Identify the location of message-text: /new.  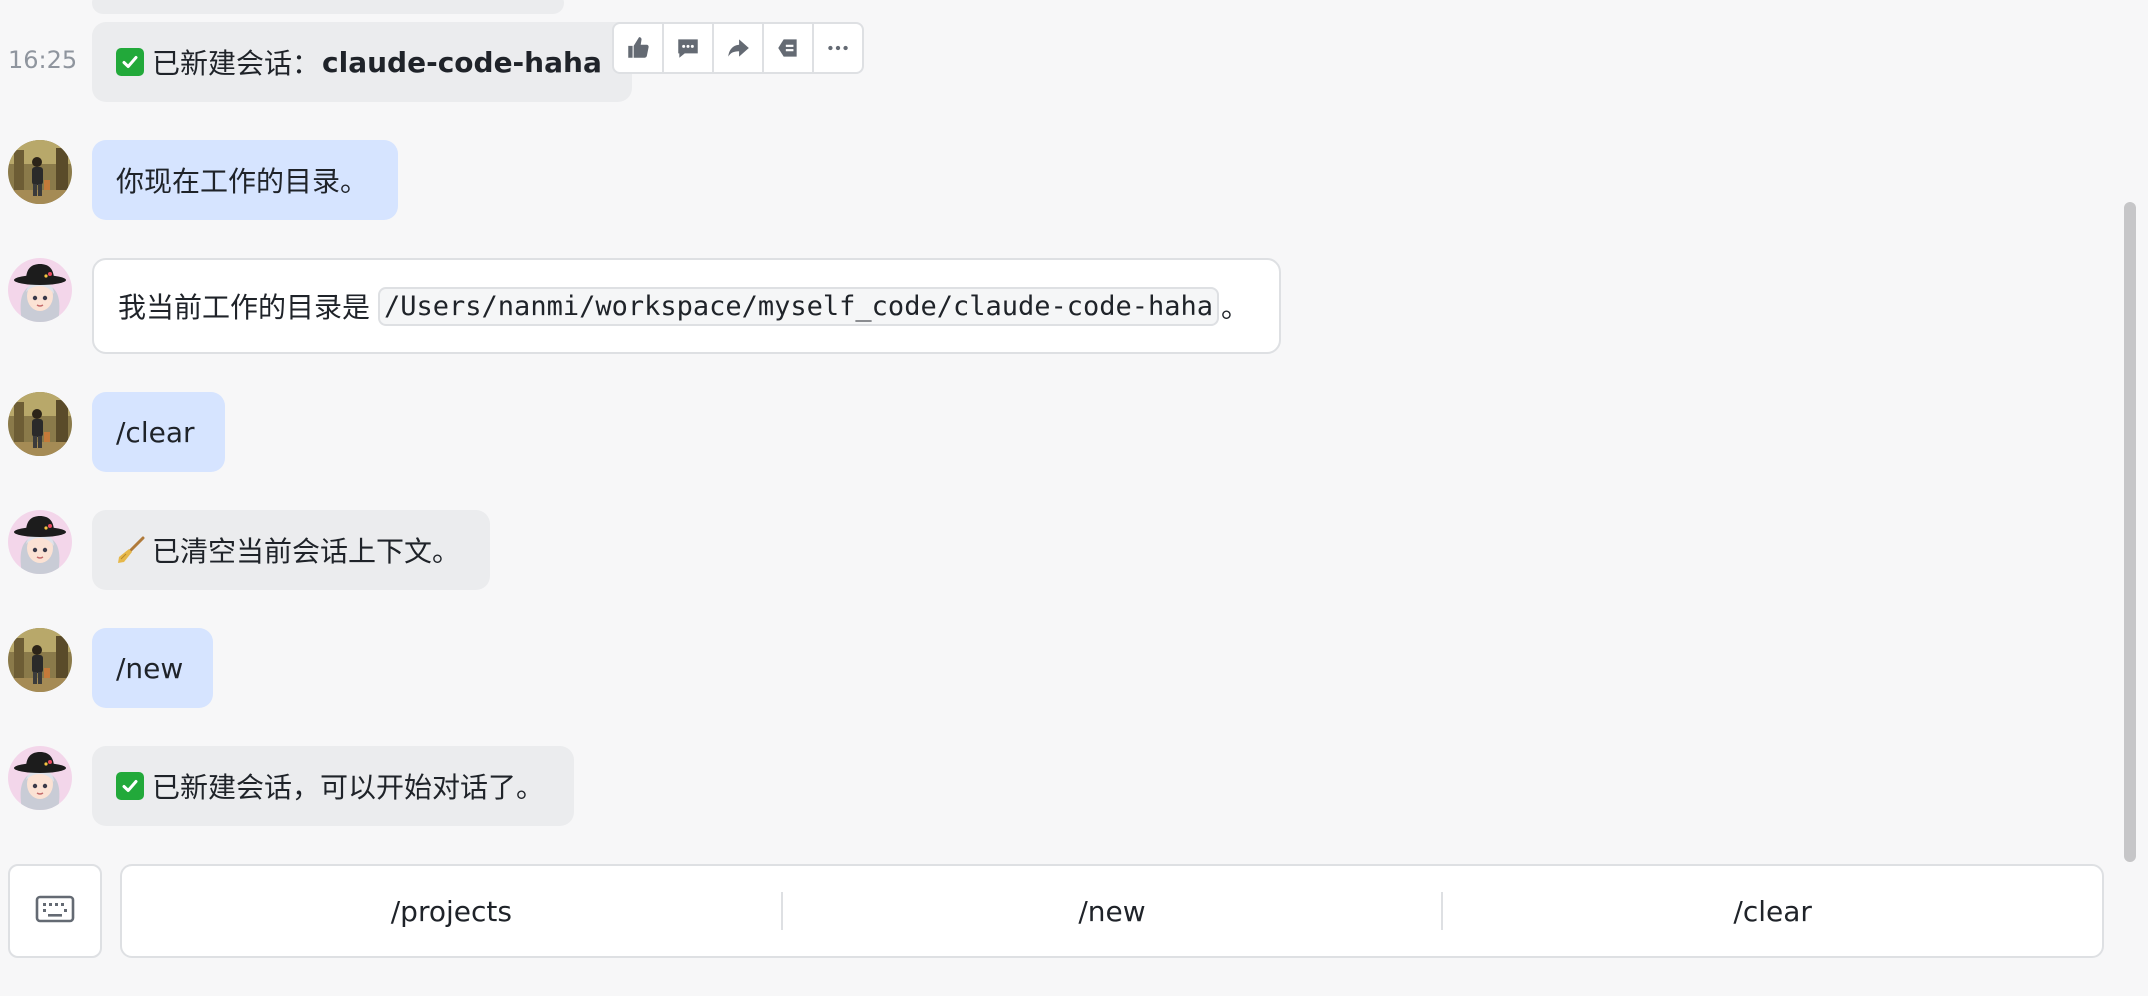
(150, 668).